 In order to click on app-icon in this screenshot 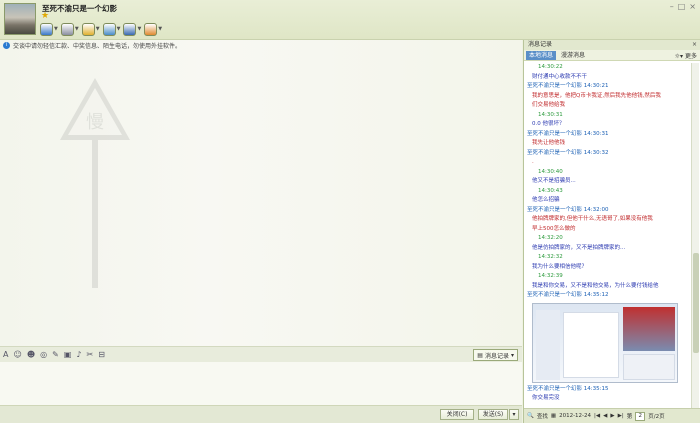, I will do `click(151, 29)`.